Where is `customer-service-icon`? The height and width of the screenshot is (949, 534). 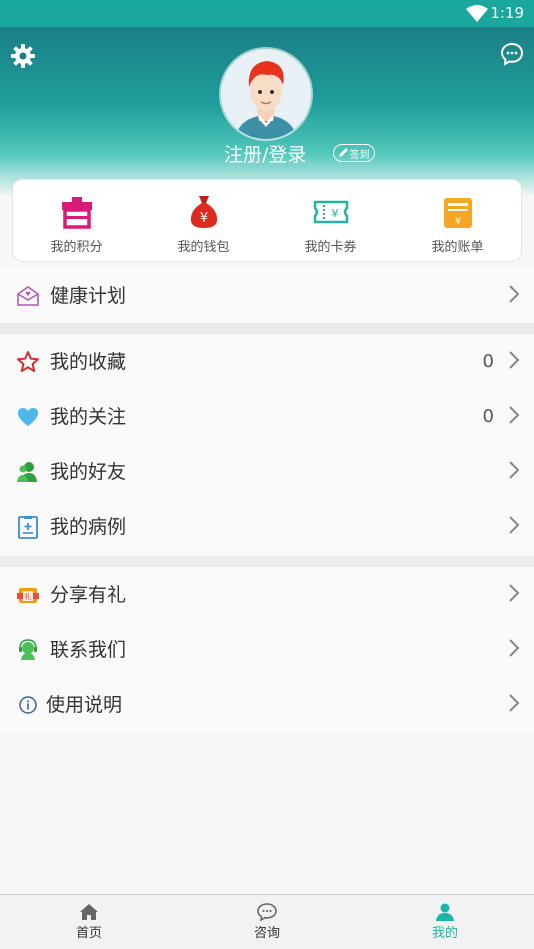 customer-service-icon is located at coordinates (28, 649).